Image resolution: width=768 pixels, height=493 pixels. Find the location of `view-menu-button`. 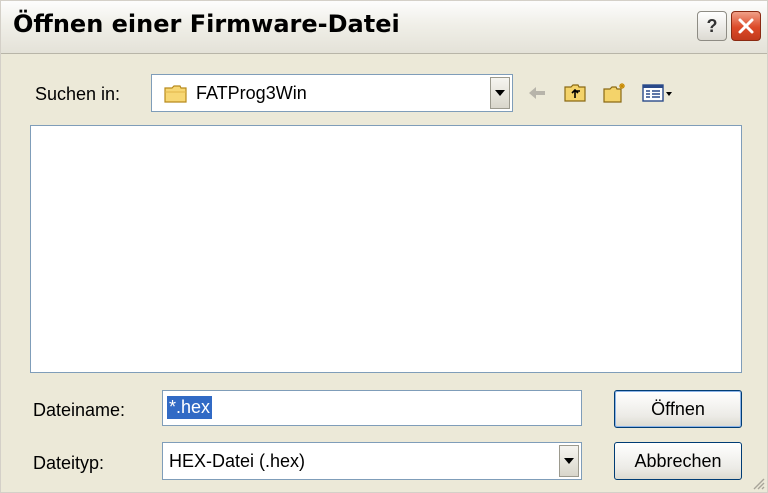

view-menu-button is located at coordinates (658, 93).